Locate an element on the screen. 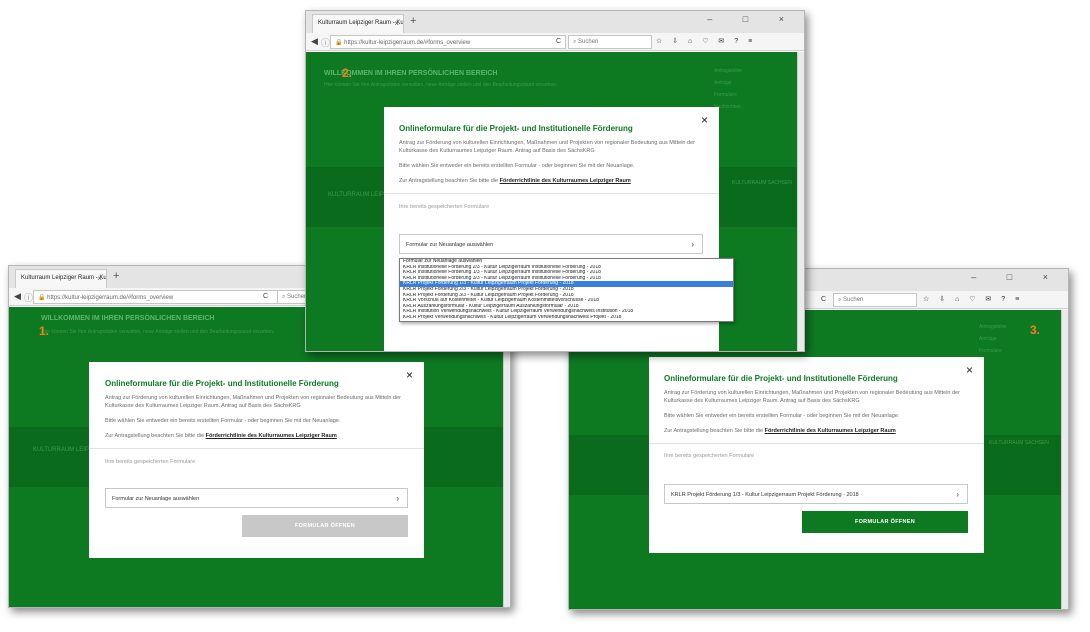 The height and width of the screenshot is (632, 1090). step-marker-3: 3. is located at coordinates (1035, 330).